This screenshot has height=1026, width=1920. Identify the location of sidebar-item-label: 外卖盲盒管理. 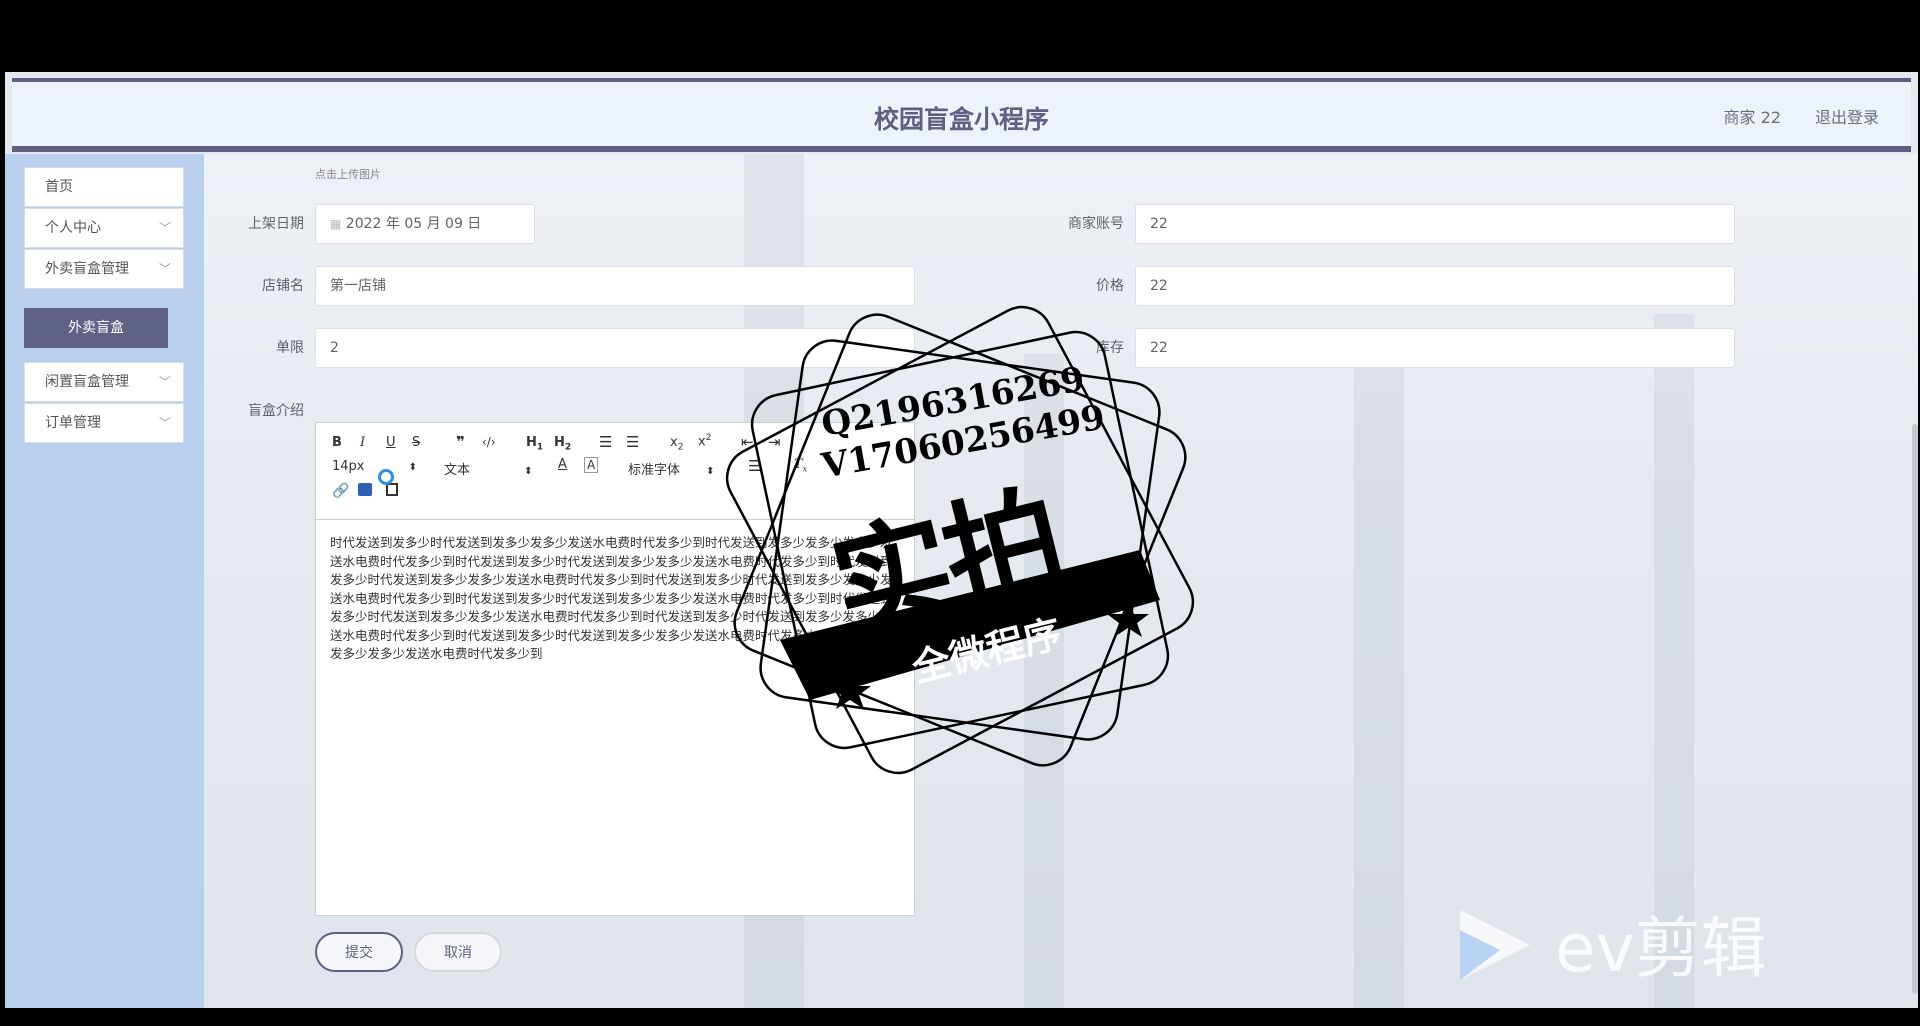
(87, 269).